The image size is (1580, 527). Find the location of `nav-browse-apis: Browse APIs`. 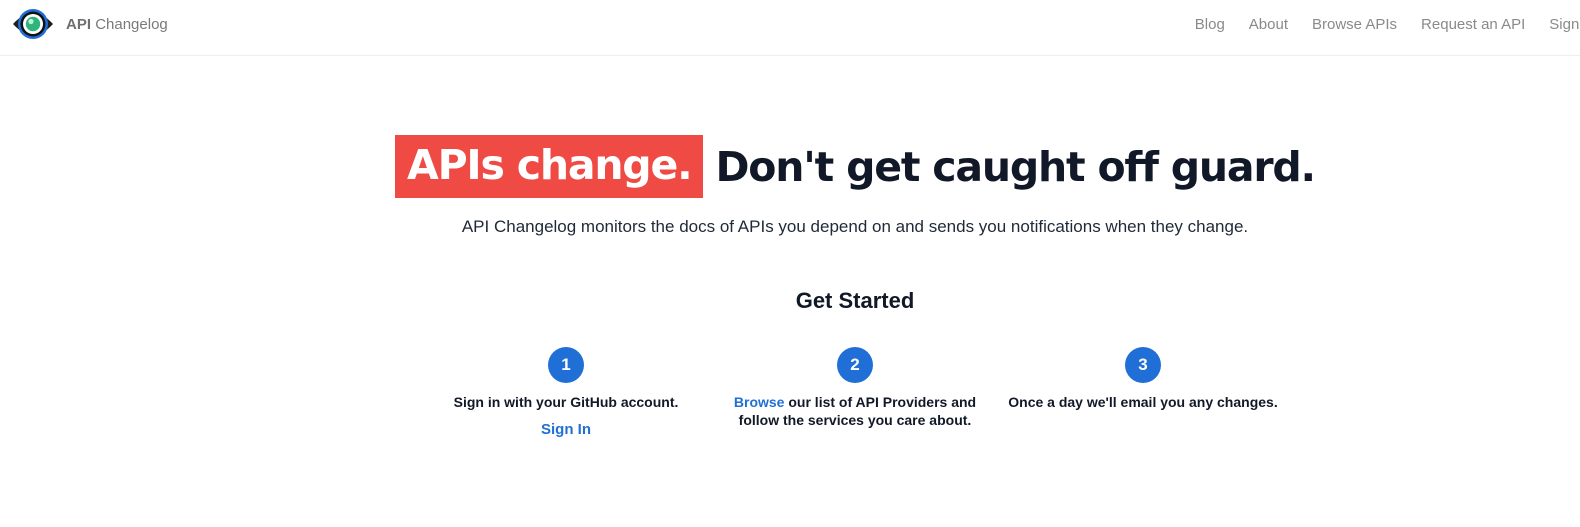

nav-browse-apis: Browse APIs is located at coordinates (1354, 24).